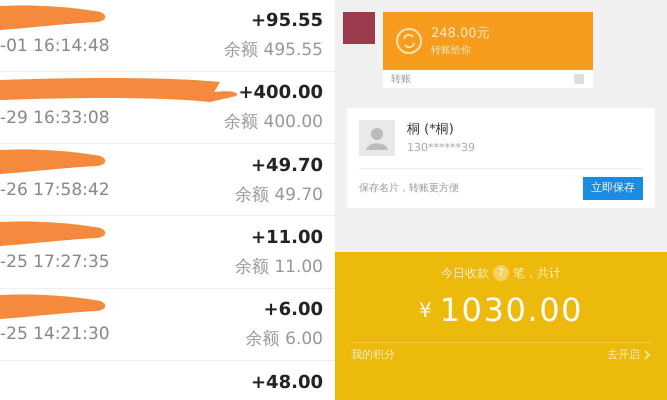 This screenshot has width=667, height=400. Describe the element at coordinates (401, 79) in the screenshot. I see `transfer-label: 转账` at that location.